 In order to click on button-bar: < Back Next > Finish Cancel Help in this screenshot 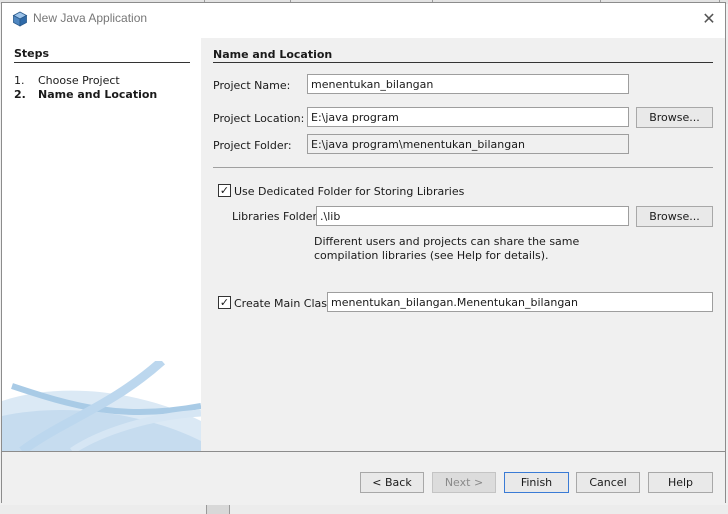, I will do `click(363, 477)`.